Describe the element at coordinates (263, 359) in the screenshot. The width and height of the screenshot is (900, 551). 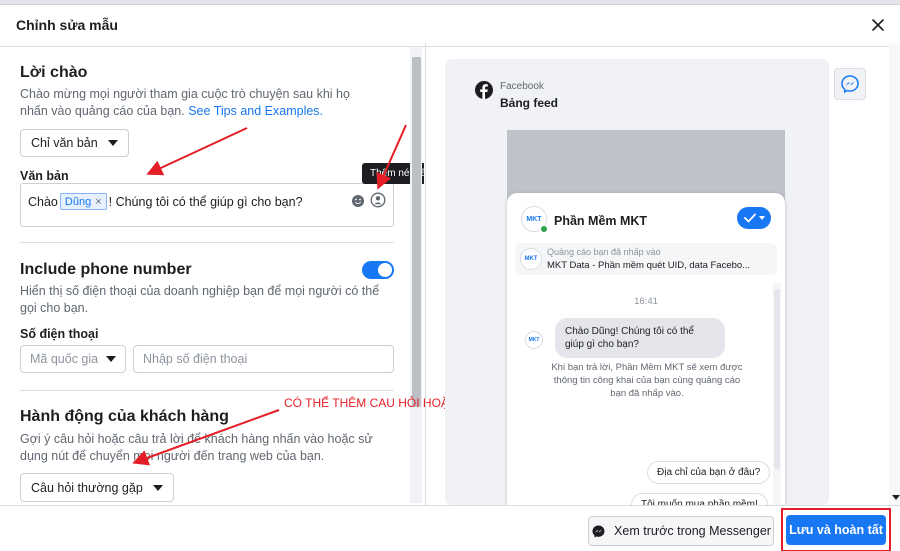
I see `phone-number-input: Nhập số điện thoại` at that location.